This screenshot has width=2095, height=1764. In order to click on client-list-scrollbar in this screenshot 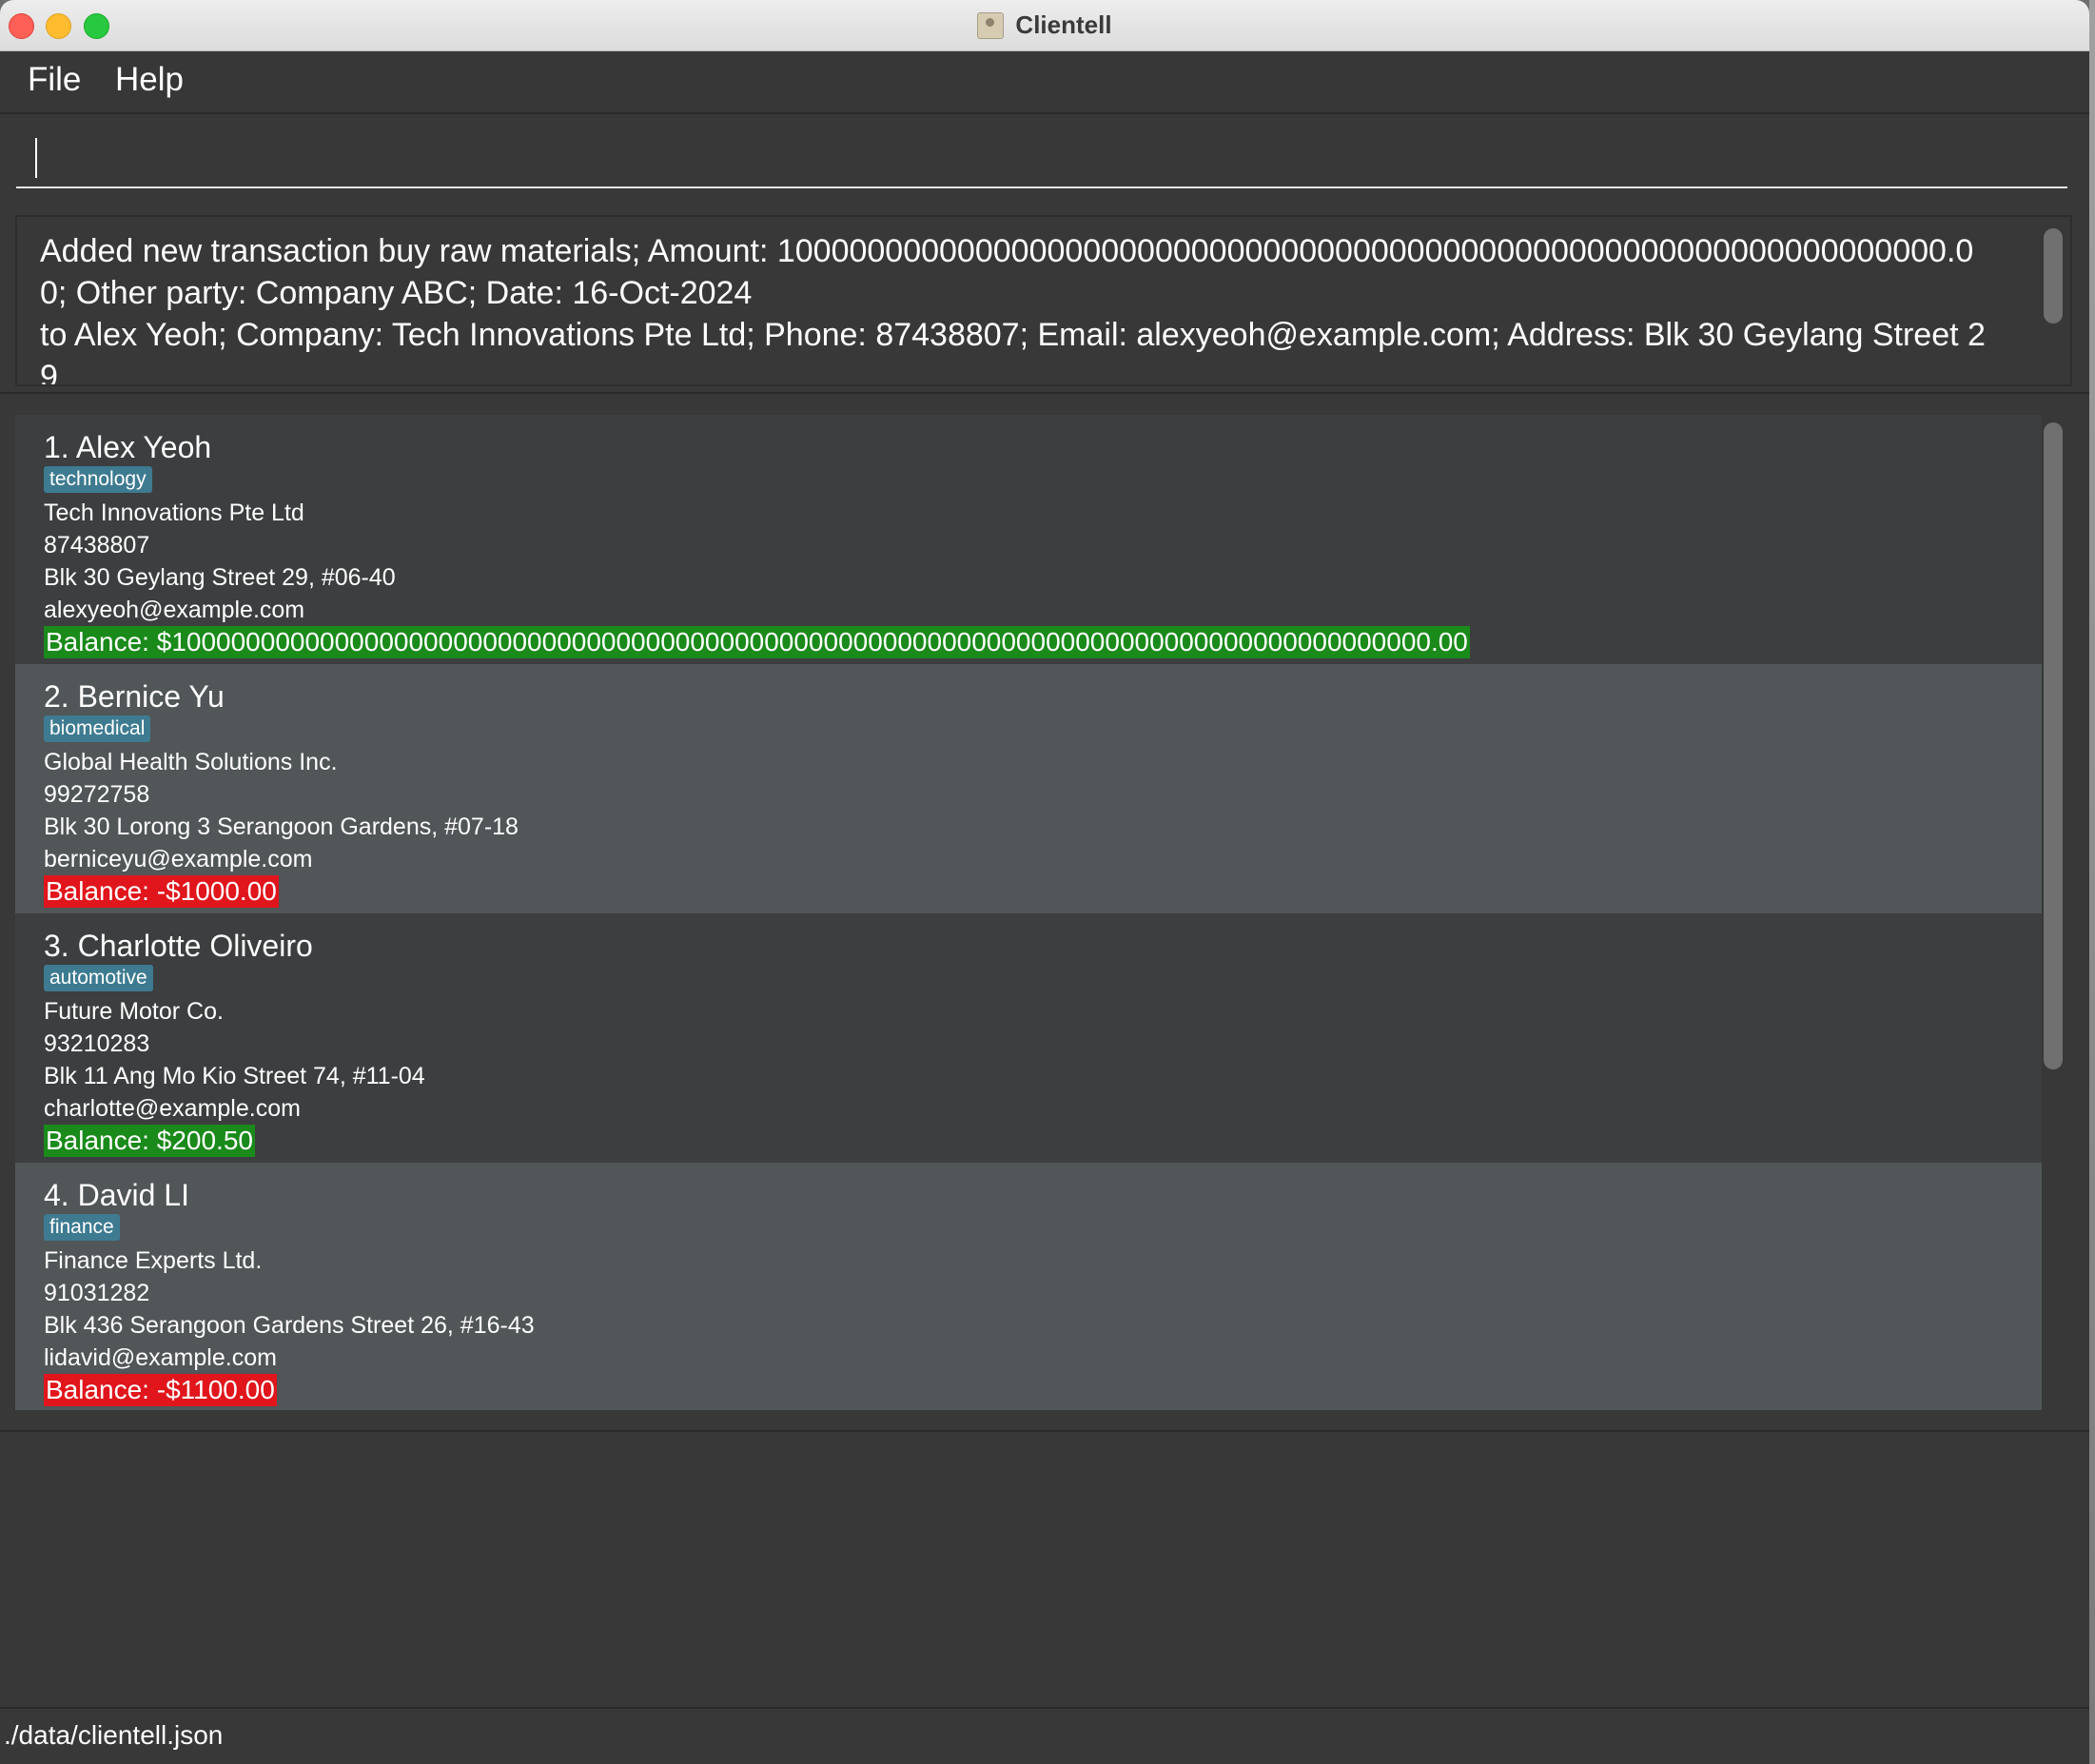, I will do `click(2053, 745)`.